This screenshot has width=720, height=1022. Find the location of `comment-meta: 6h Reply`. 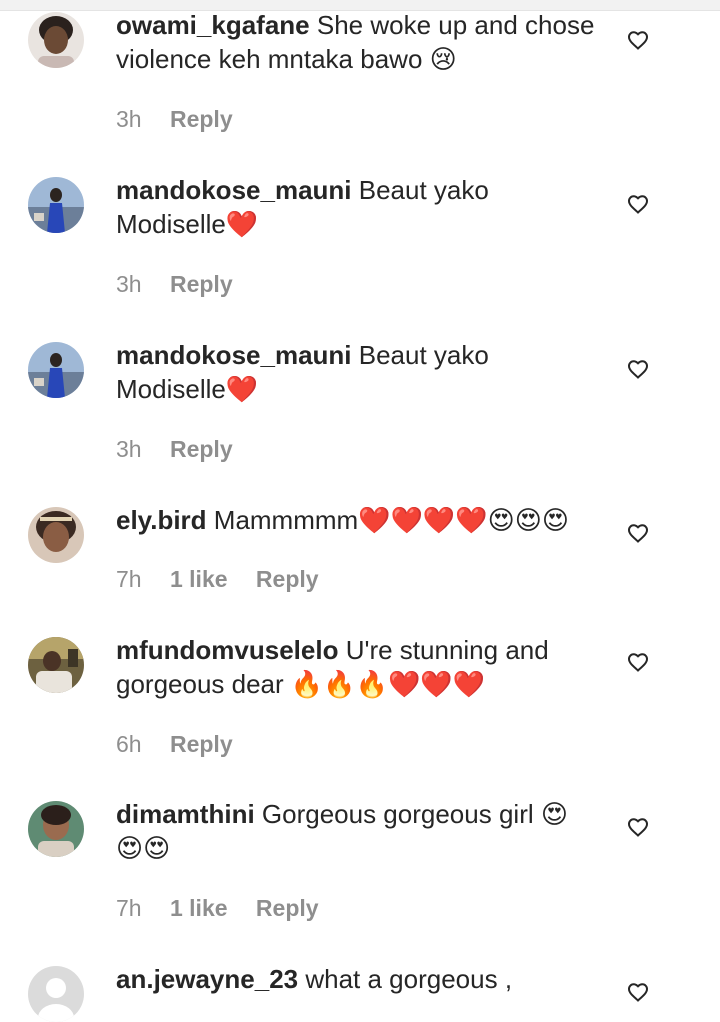

comment-meta: 6h Reply is located at coordinates (174, 744).